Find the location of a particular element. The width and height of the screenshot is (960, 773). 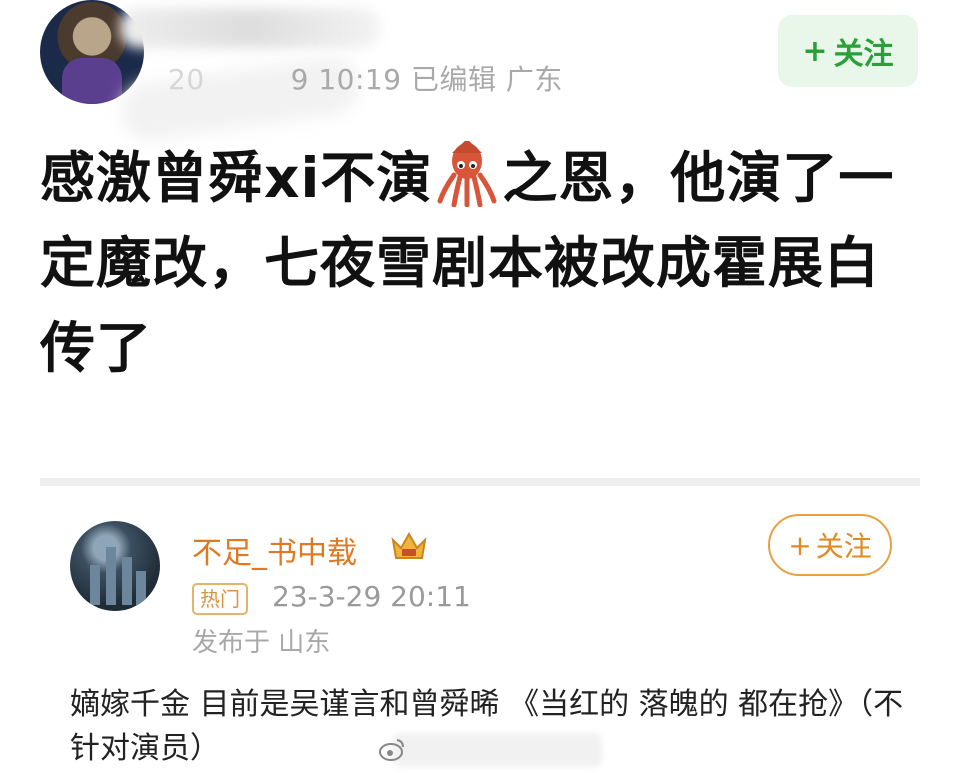

commenter-name: 不足_书中载 is located at coordinates (274, 550).